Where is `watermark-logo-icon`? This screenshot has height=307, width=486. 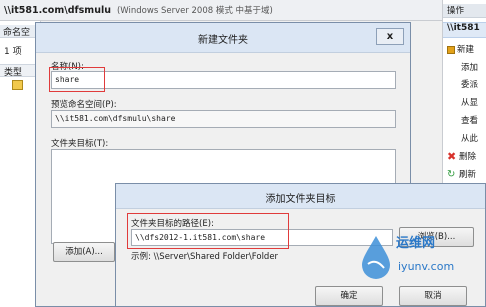
watermark-logo-icon is located at coordinates (376, 257).